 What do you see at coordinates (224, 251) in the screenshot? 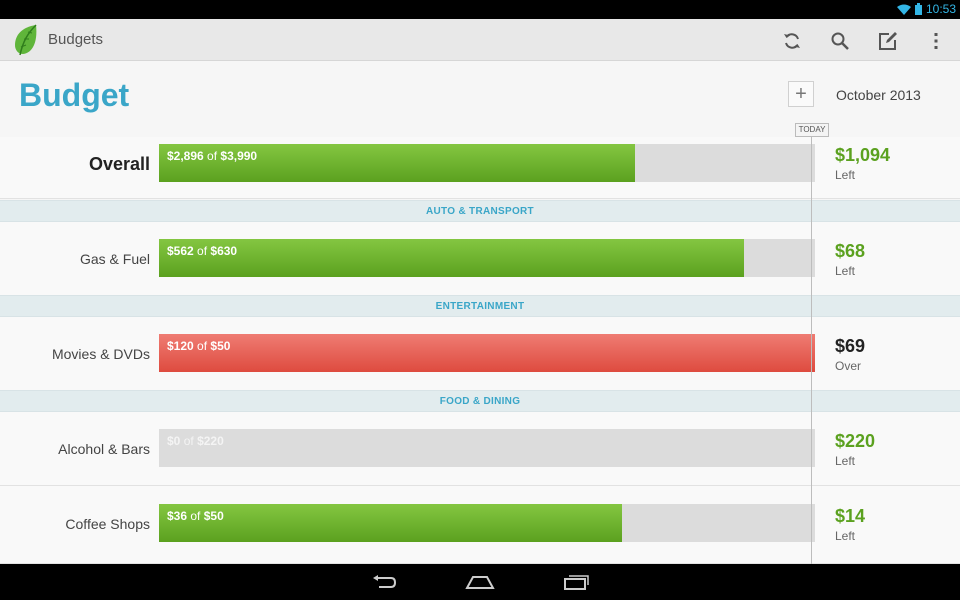
I see `budget-amount: $630` at bounding box center [224, 251].